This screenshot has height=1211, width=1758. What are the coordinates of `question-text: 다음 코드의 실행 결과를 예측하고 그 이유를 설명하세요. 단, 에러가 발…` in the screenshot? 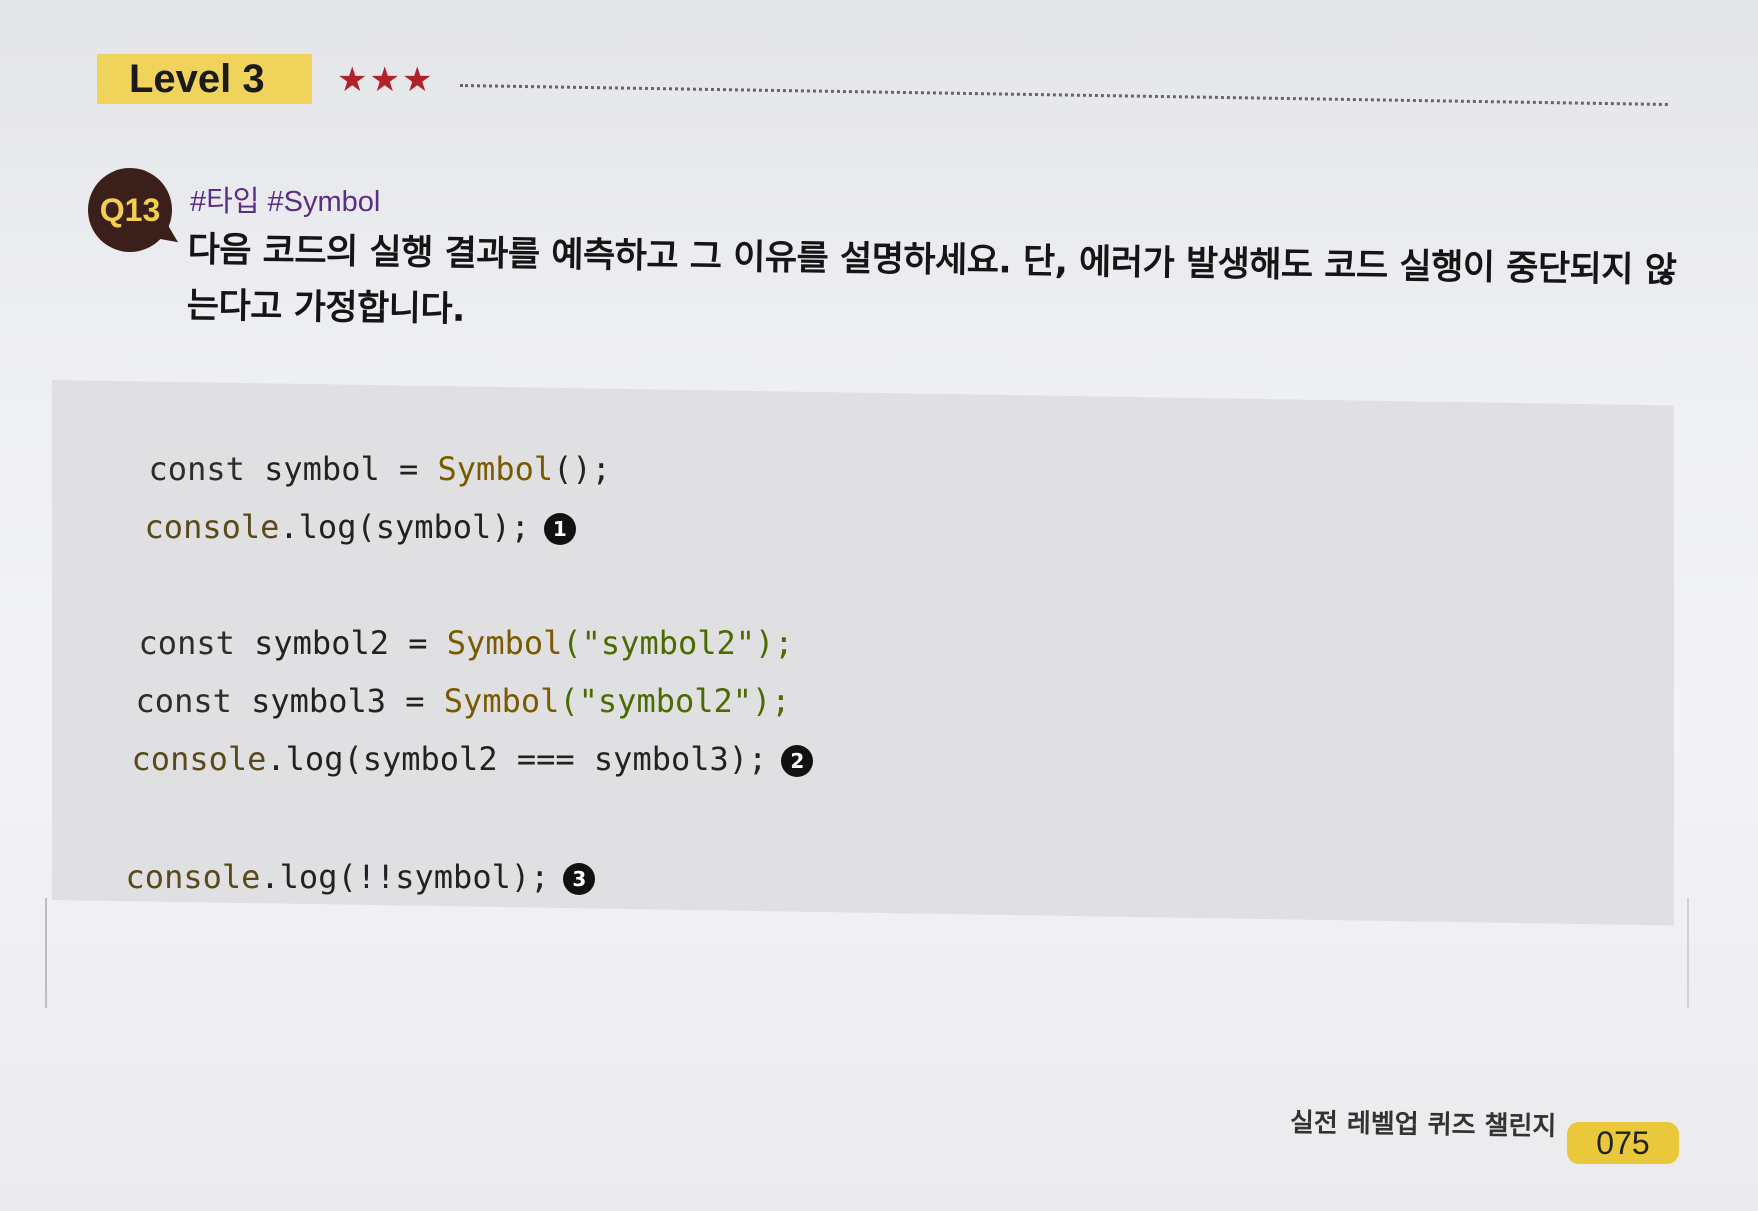 It's located at (931, 279).